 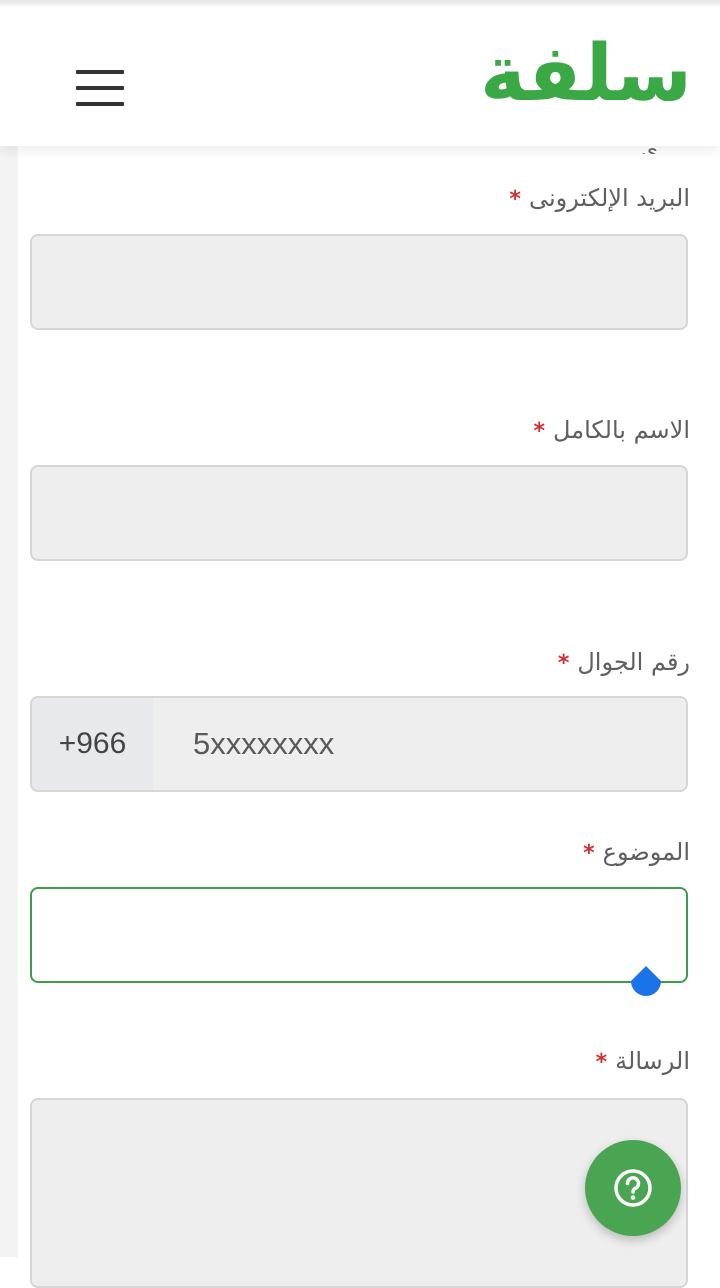 What do you see at coordinates (360, 76) in the screenshot?
I see `site-header: سلفة` at bounding box center [360, 76].